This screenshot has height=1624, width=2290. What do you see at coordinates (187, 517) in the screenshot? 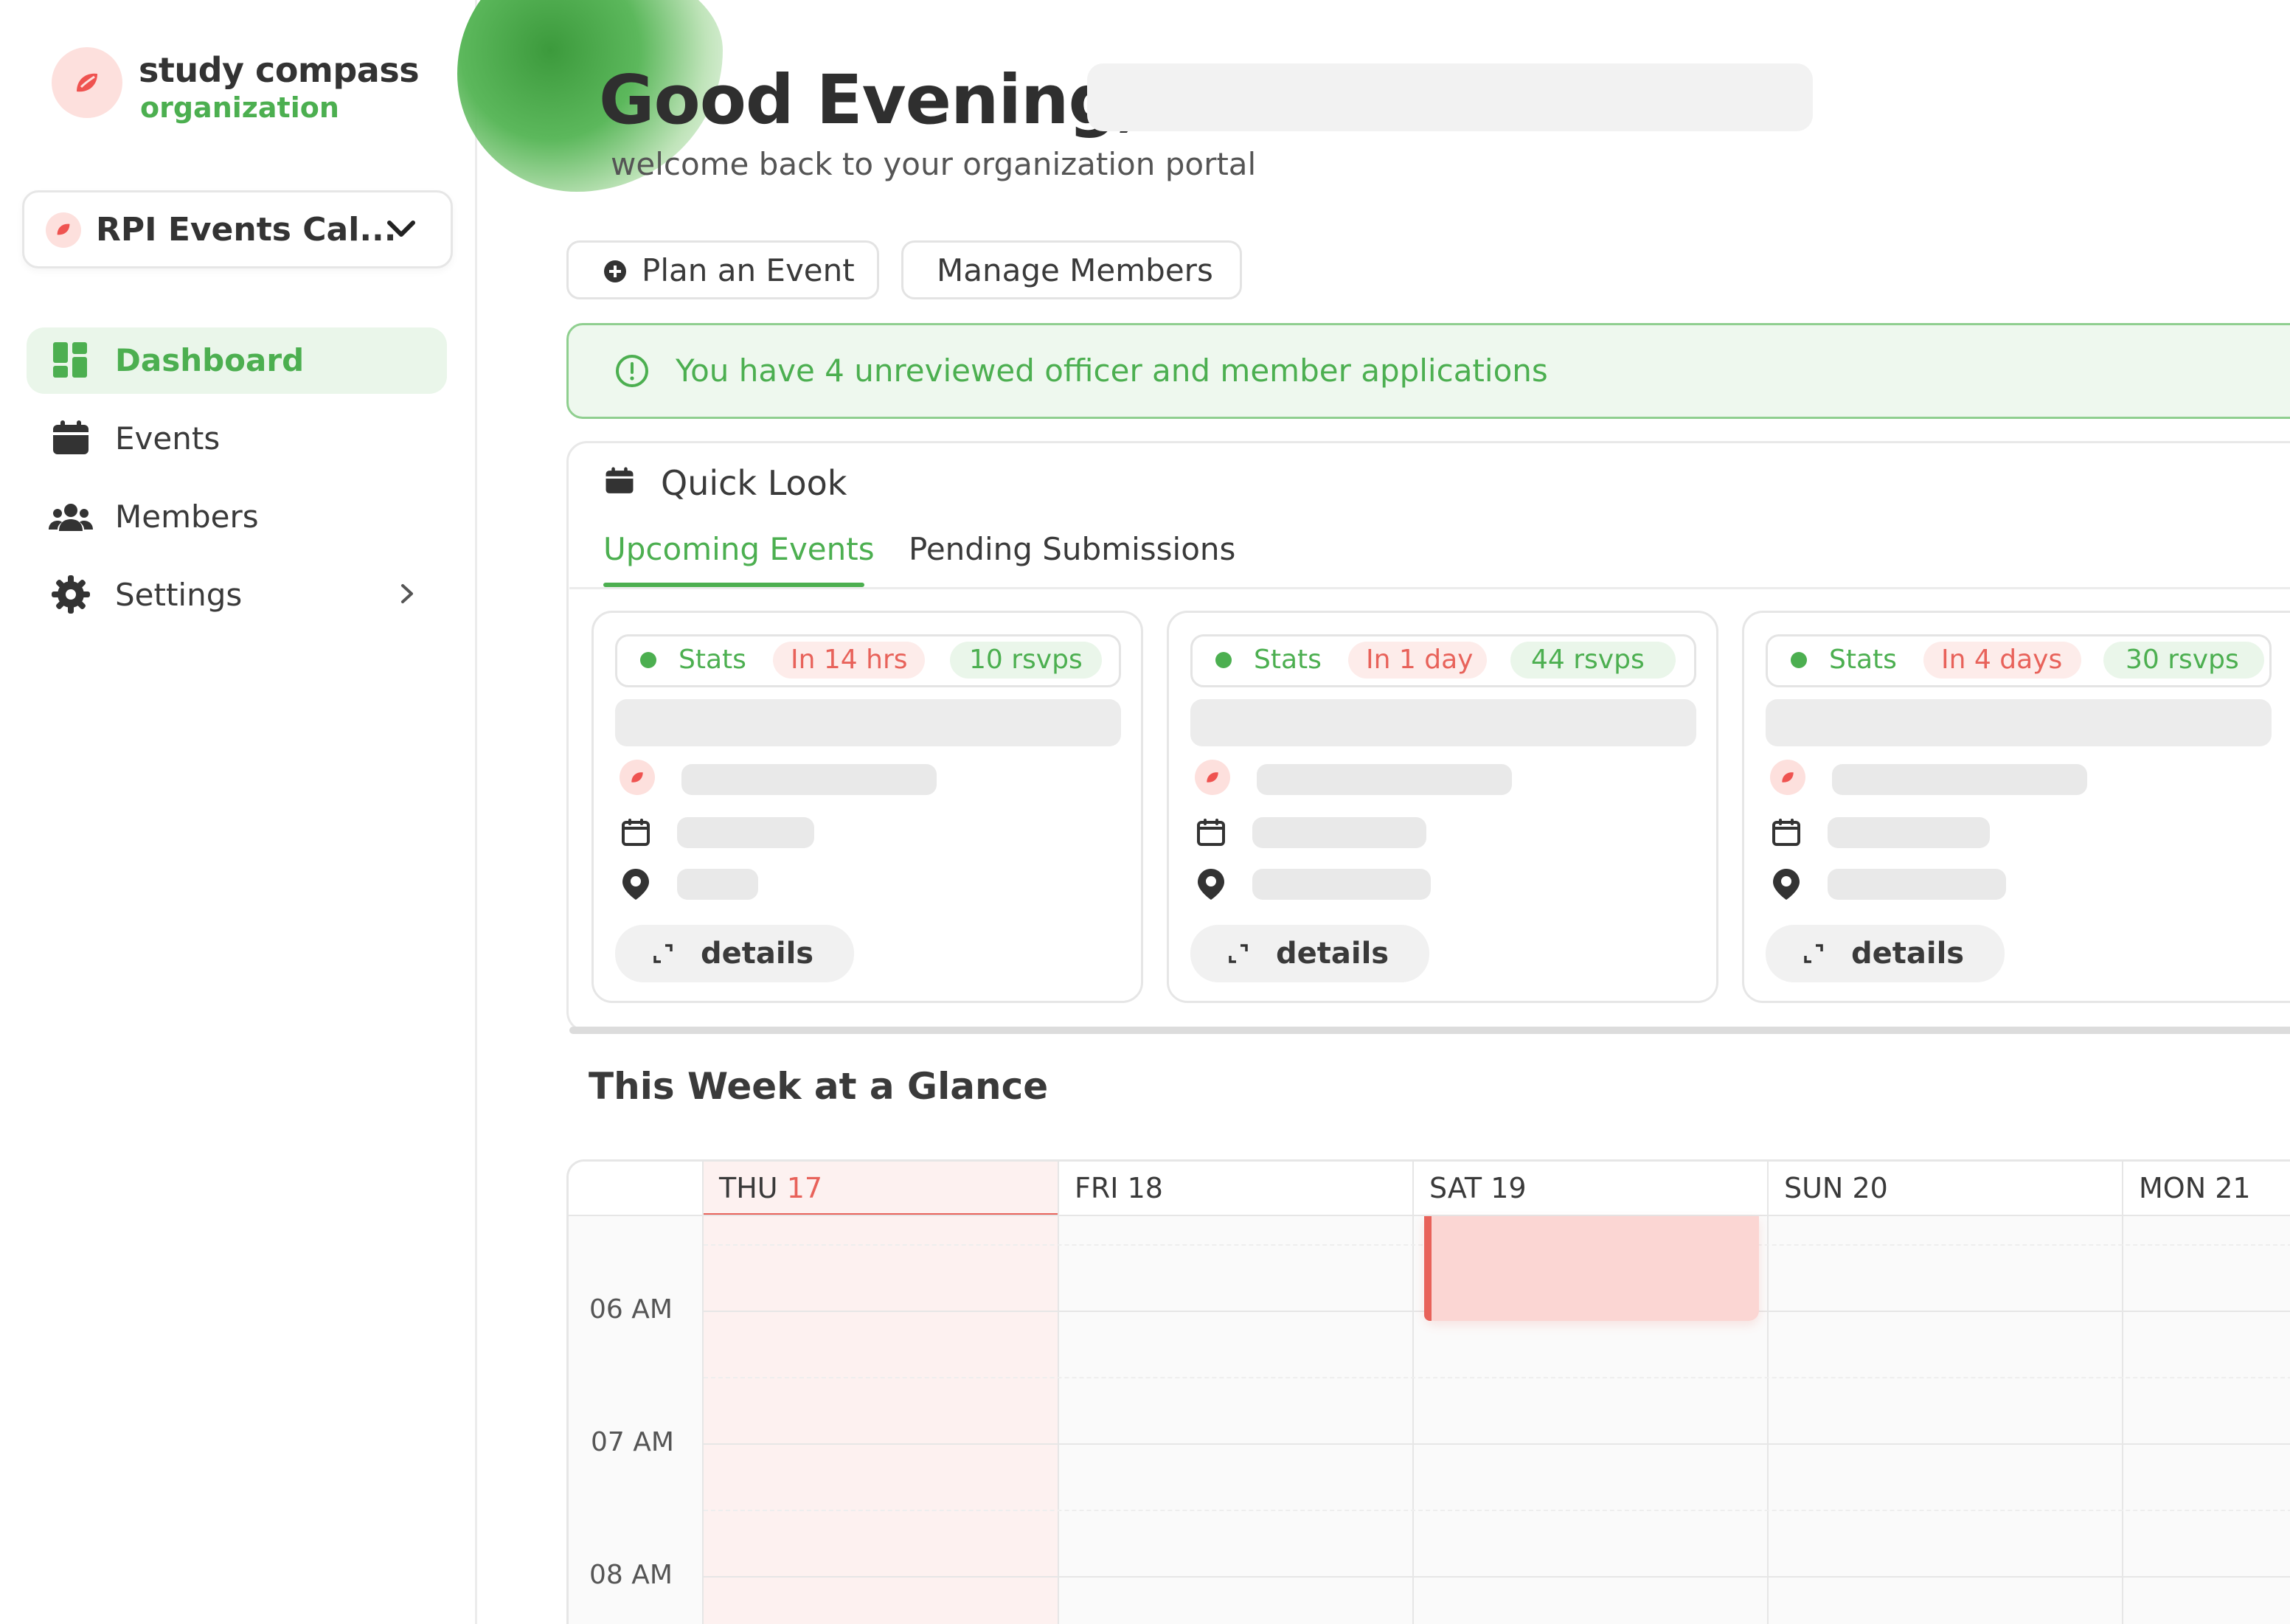
I see `sidebar-item-members: Members` at bounding box center [187, 517].